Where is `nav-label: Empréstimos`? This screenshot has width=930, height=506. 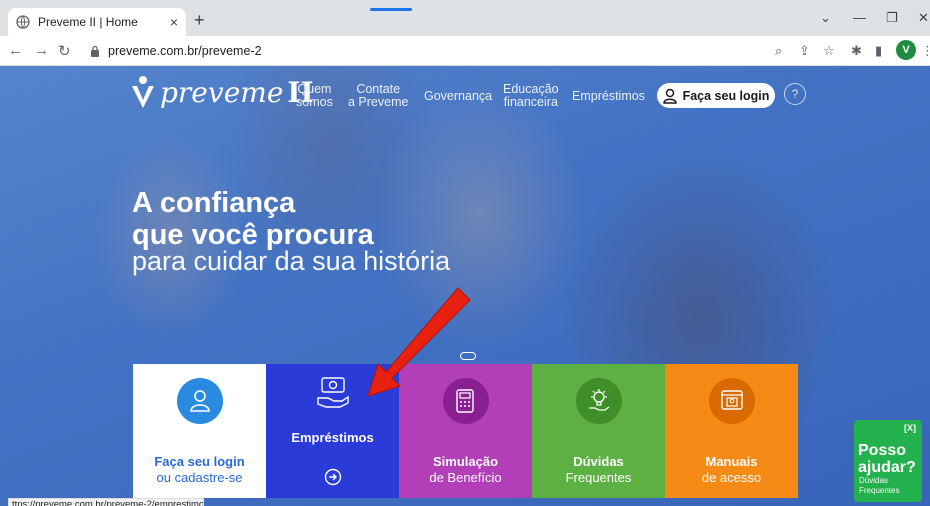
nav-label: Empréstimos is located at coordinates (608, 96).